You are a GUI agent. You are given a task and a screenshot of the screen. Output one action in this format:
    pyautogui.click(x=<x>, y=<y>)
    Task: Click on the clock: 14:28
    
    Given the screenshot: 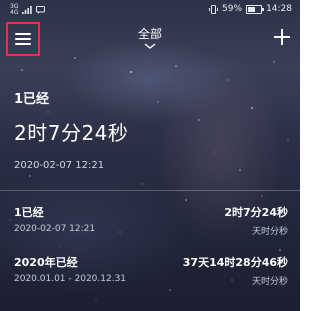 What is the action you would take?
    pyautogui.click(x=279, y=9)
    